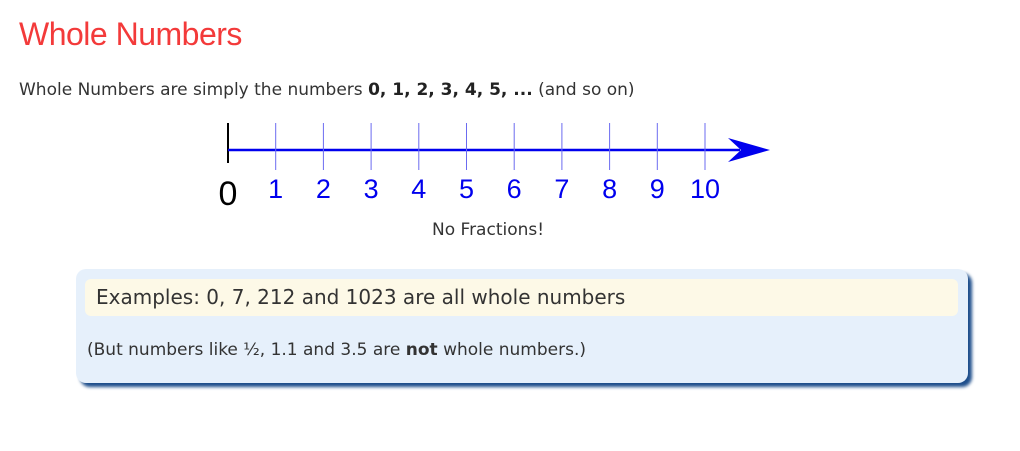 Image resolution: width=1020 pixels, height=451 pixels. I want to click on tick-label-4: 4, so click(418, 189).